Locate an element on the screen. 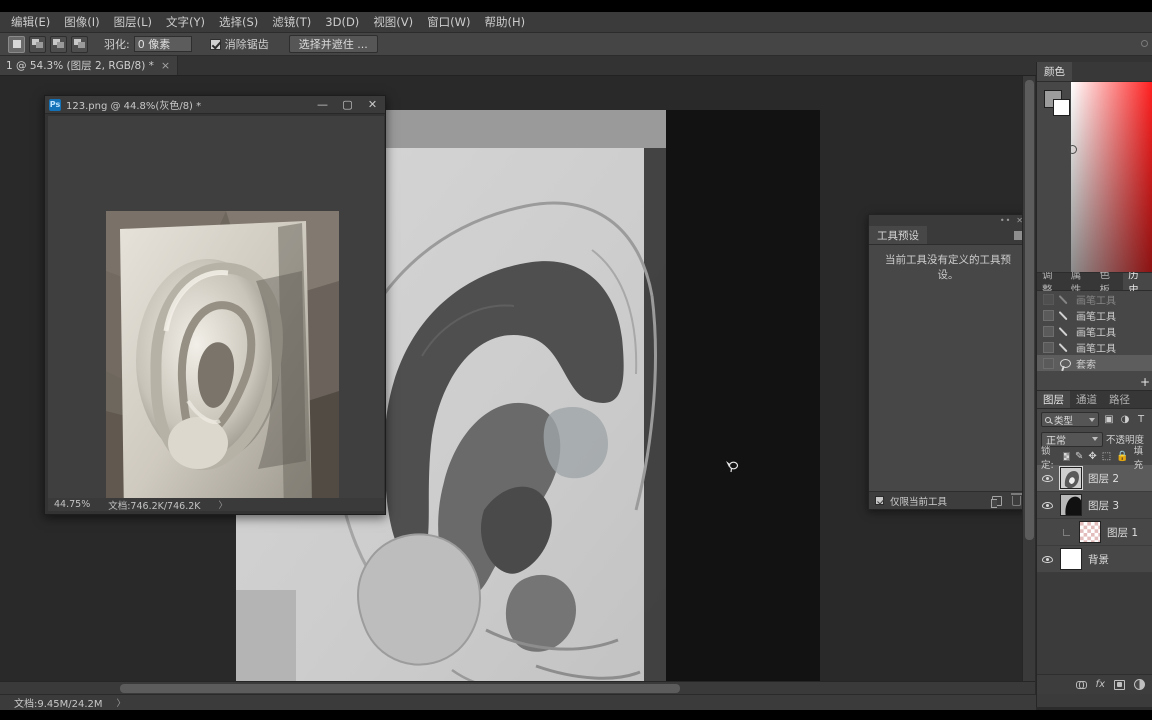 The height and width of the screenshot is (720, 1152). workspace-horizontal-scrollbar is located at coordinates (517, 687).